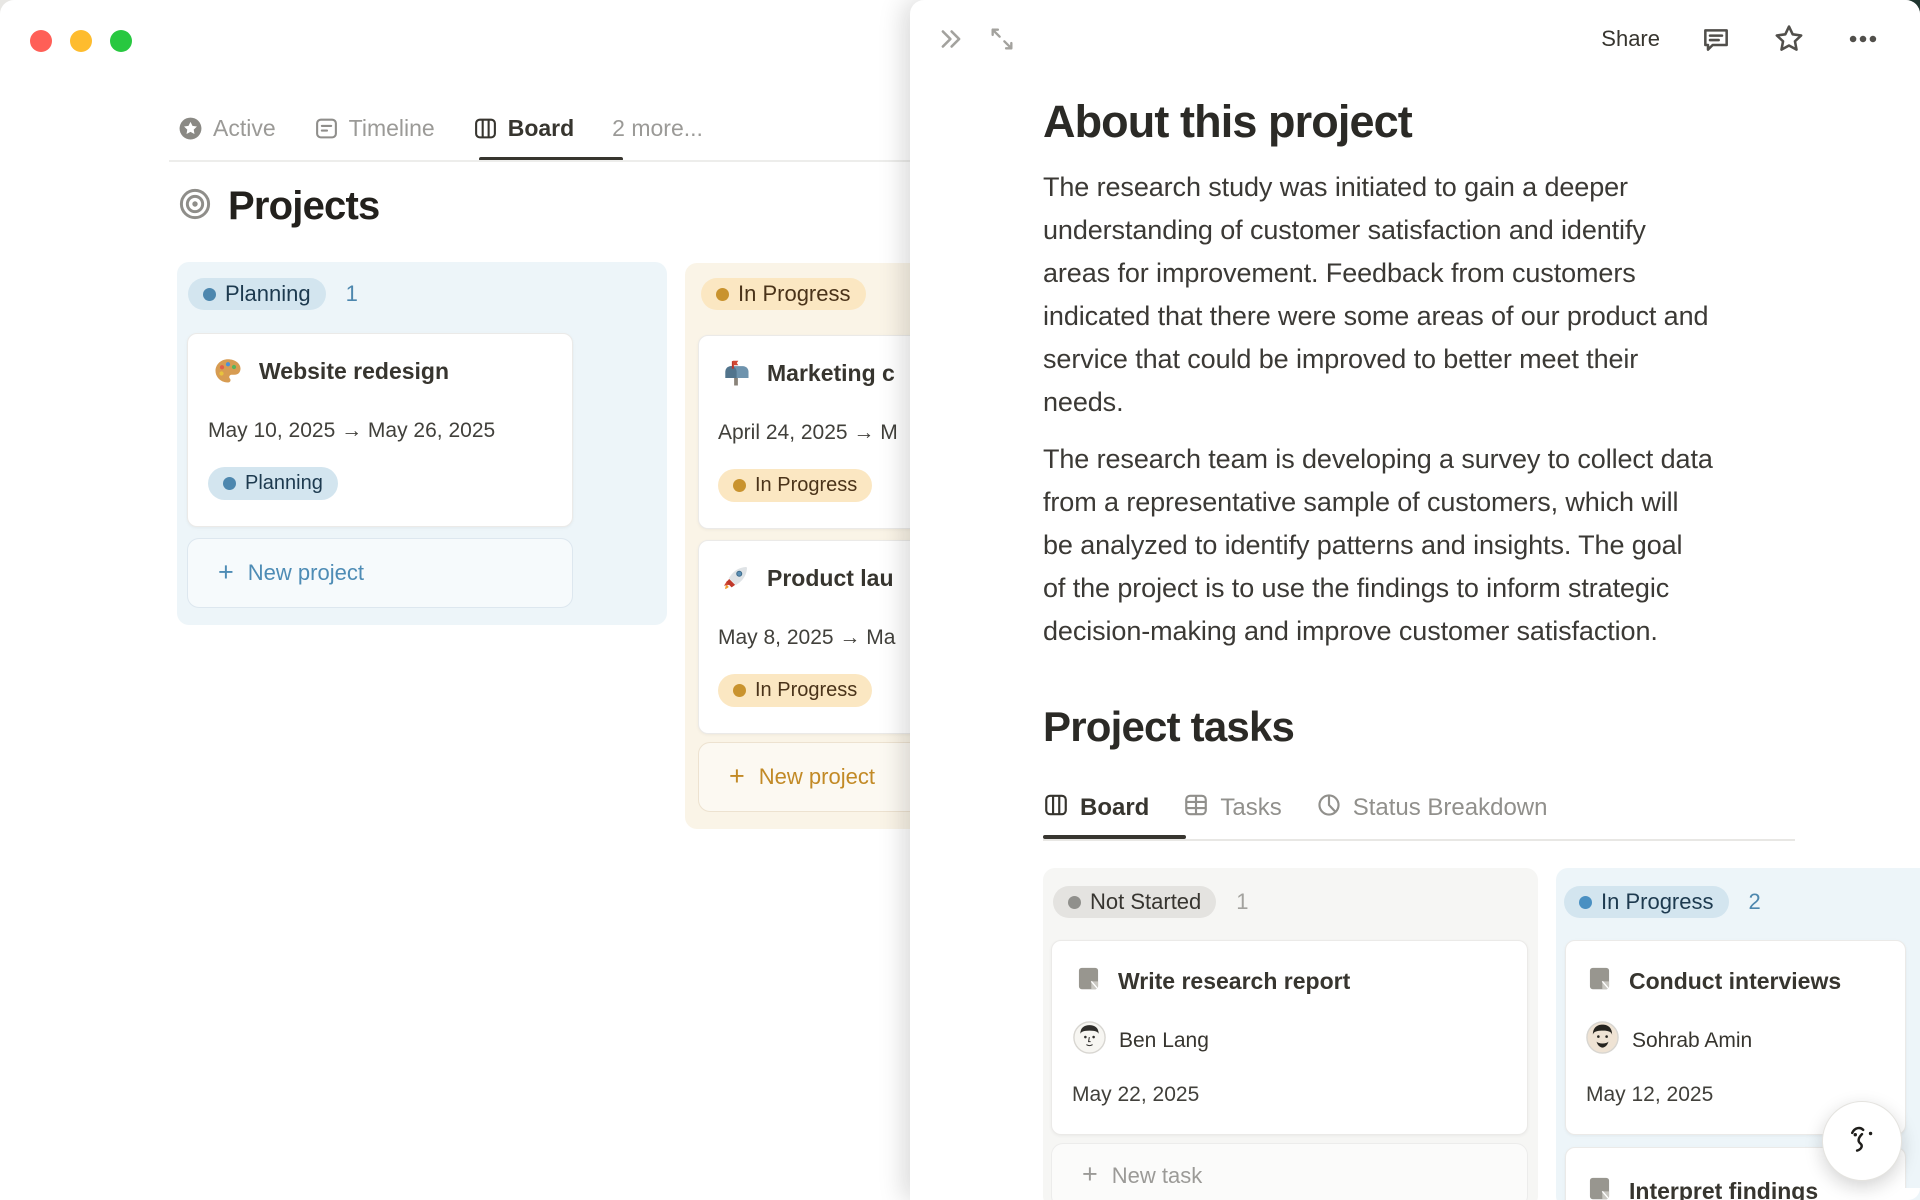  Describe the element at coordinates (807, 637) in the screenshot. I see `card-dates: May 8, 2025 → Ma` at that location.